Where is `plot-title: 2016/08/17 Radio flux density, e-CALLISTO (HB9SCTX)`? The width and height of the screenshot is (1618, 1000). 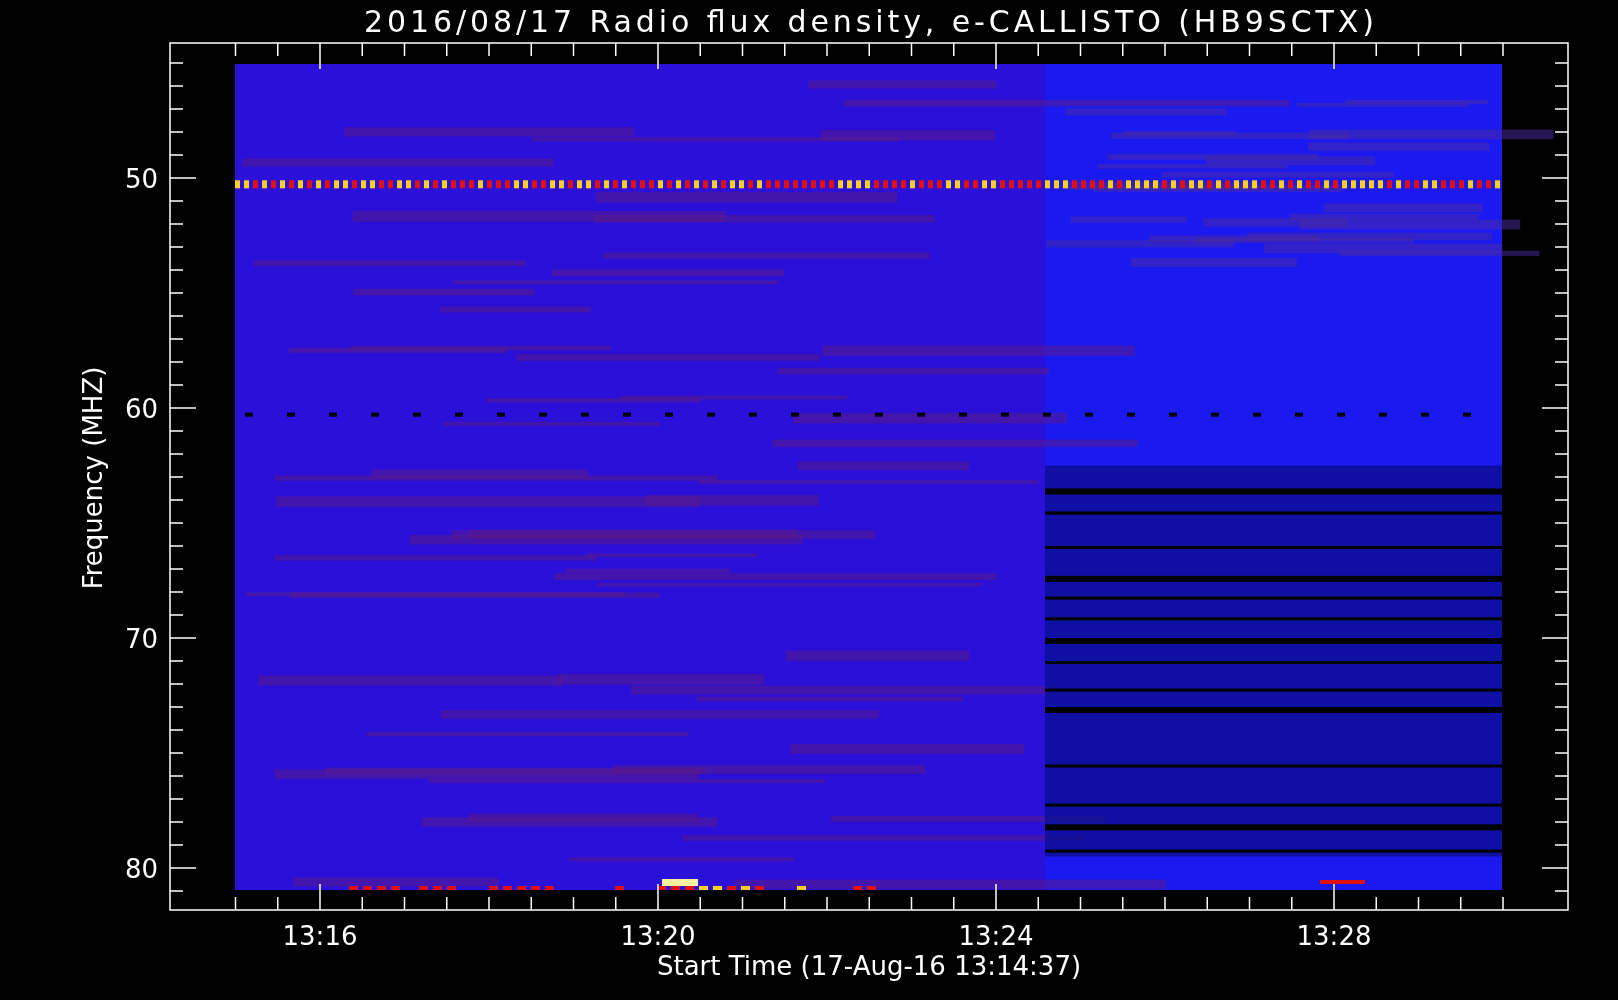
plot-title: 2016/08/17 Radio flux density, e-CALLISTO (HB9SCTX) is located at coordinates (869, 21).